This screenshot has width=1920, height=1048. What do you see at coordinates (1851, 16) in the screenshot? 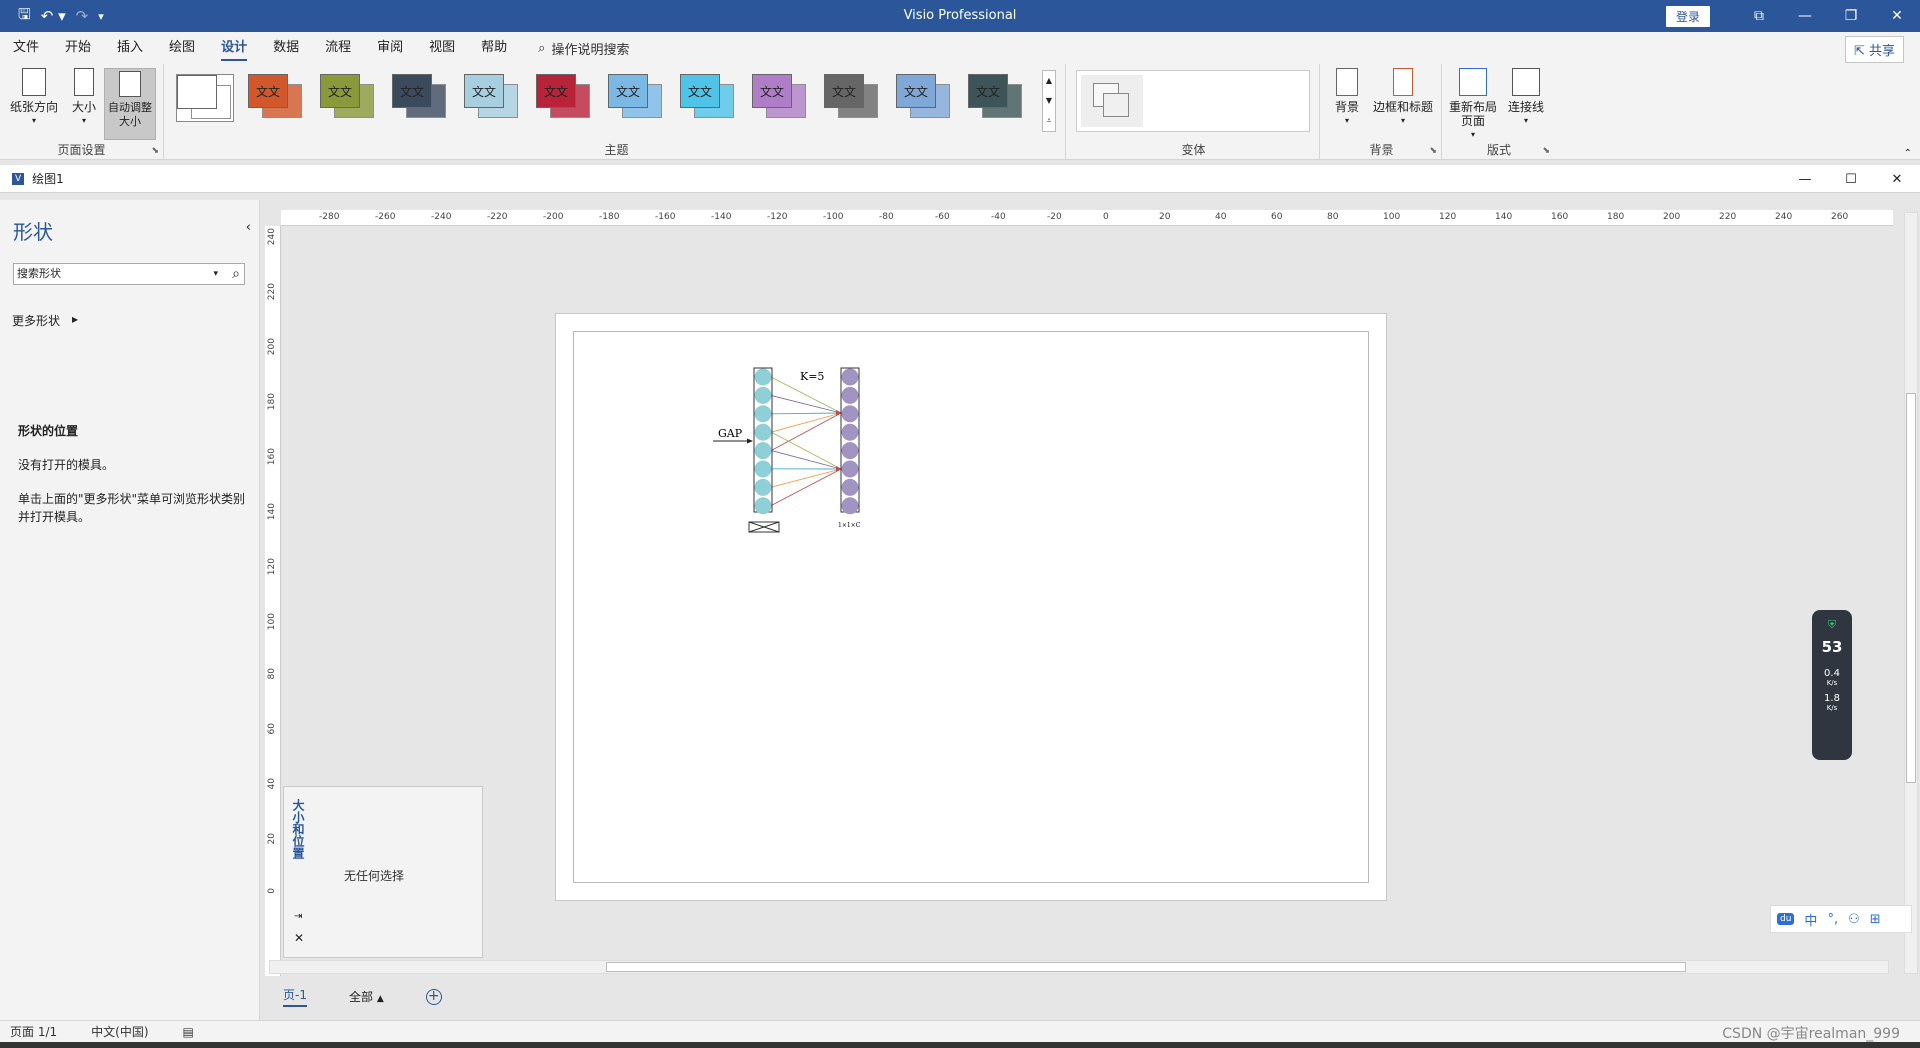
I see `restore-button: ❐` at bounding box center [1851, 16].